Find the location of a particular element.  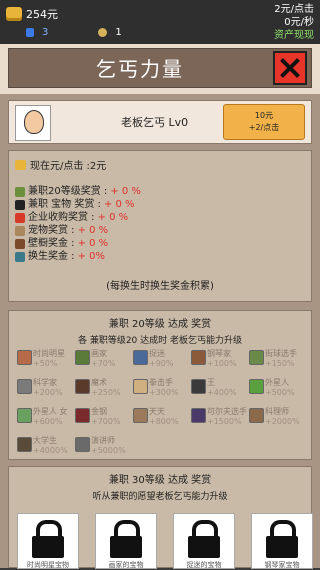

job-bonus: +70% is located at coordinates (103, 363).